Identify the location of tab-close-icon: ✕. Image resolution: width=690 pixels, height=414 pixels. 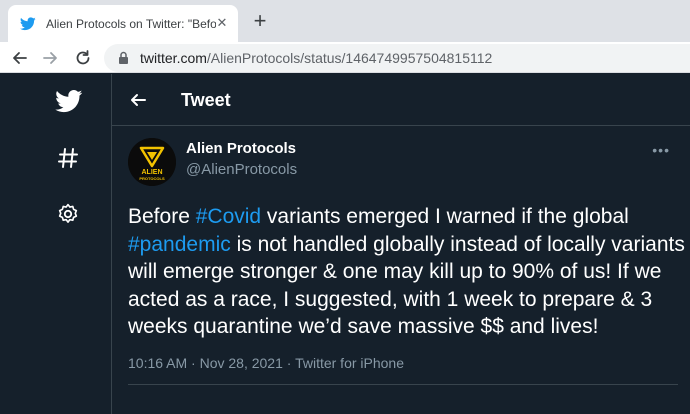
(222, 23).